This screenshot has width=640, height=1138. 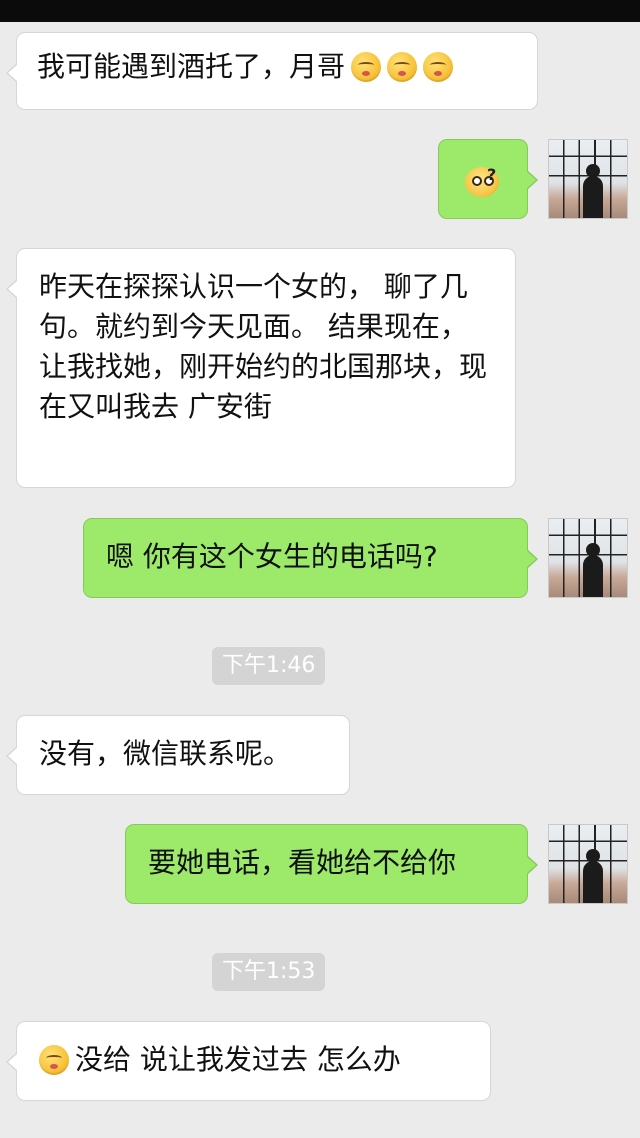 I want to click on message-text: 嗯 你有这个女生的电话吗?, so click(x=272, y=556).